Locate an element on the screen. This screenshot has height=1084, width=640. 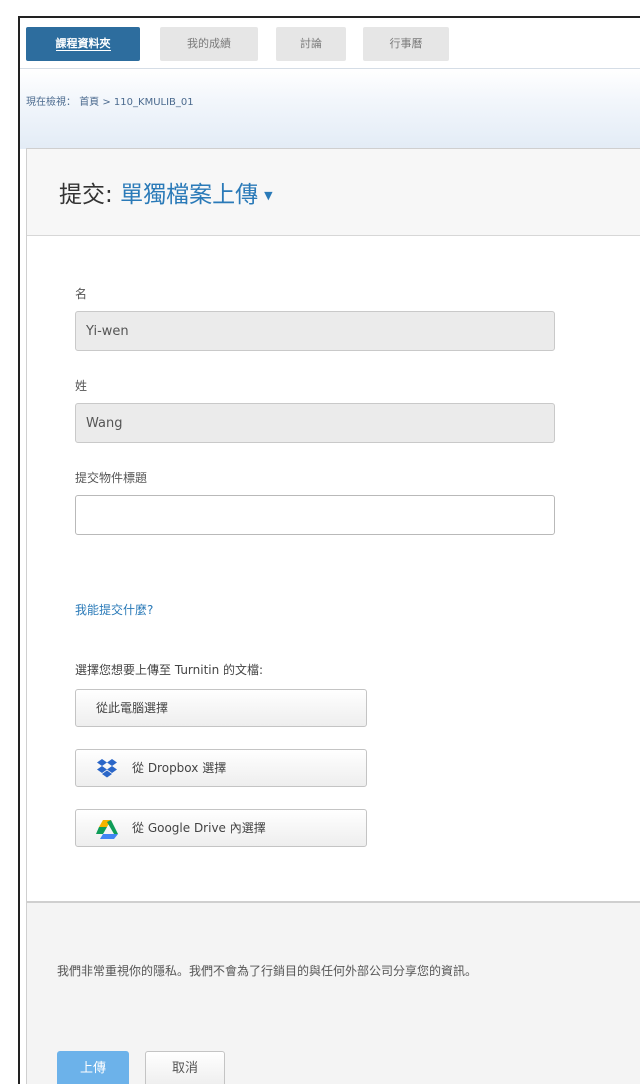
first-name-field is located at coordinates (315, 331).